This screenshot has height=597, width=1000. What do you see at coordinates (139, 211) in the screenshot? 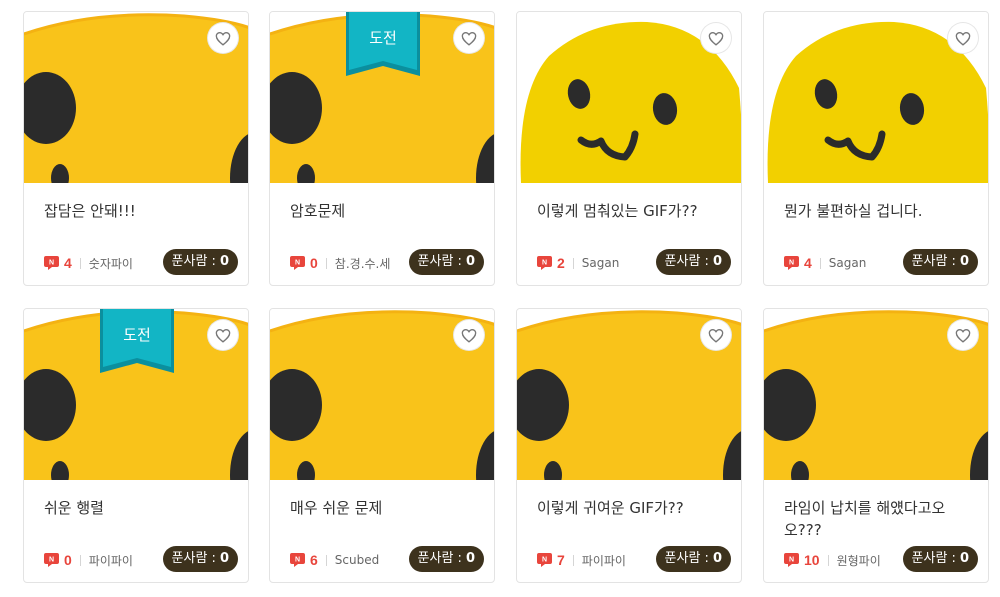
I see `problem-title: 잡담은 안돼!!!` at bounding box center [139, 211].